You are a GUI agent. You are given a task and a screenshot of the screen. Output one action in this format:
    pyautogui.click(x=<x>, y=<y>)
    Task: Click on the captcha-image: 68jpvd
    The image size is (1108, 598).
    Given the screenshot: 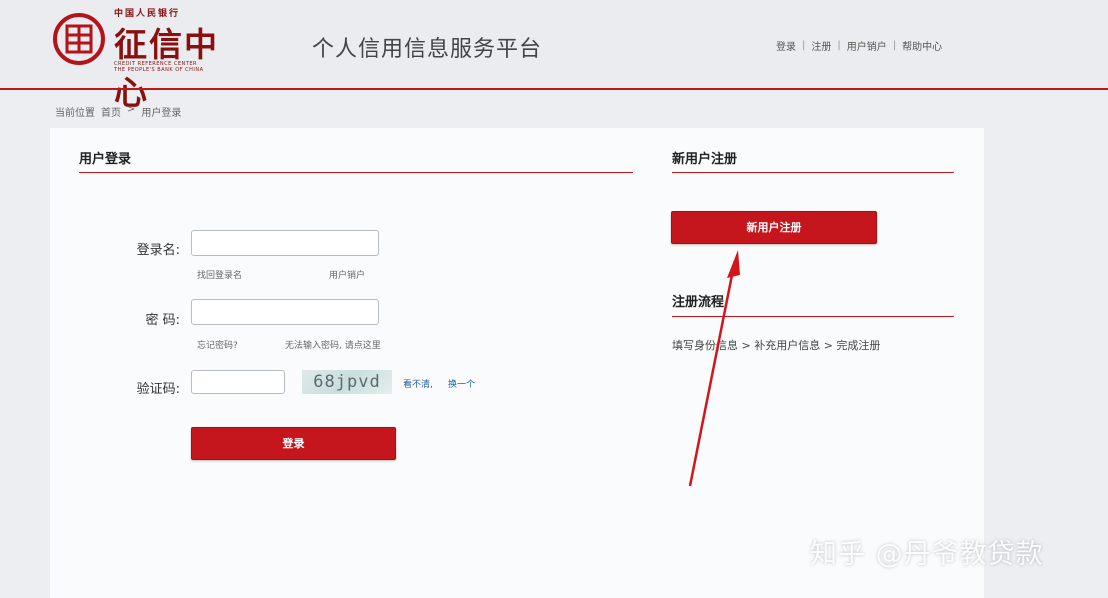 What is the action you would take?
    pyautogui.click(x=347, y=382)
    